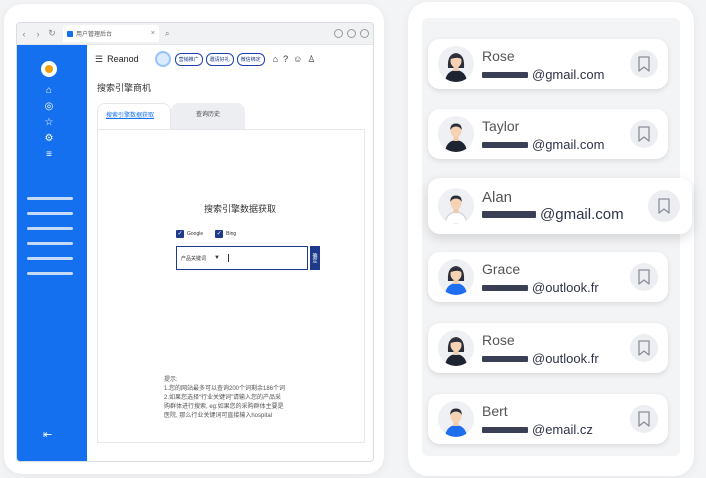 Image resolution: width=706 pixels, height=478 pixels. Describe the element at coordinates (49, 106) in the screenshot. I see `chat-icon: ◎` at that location.